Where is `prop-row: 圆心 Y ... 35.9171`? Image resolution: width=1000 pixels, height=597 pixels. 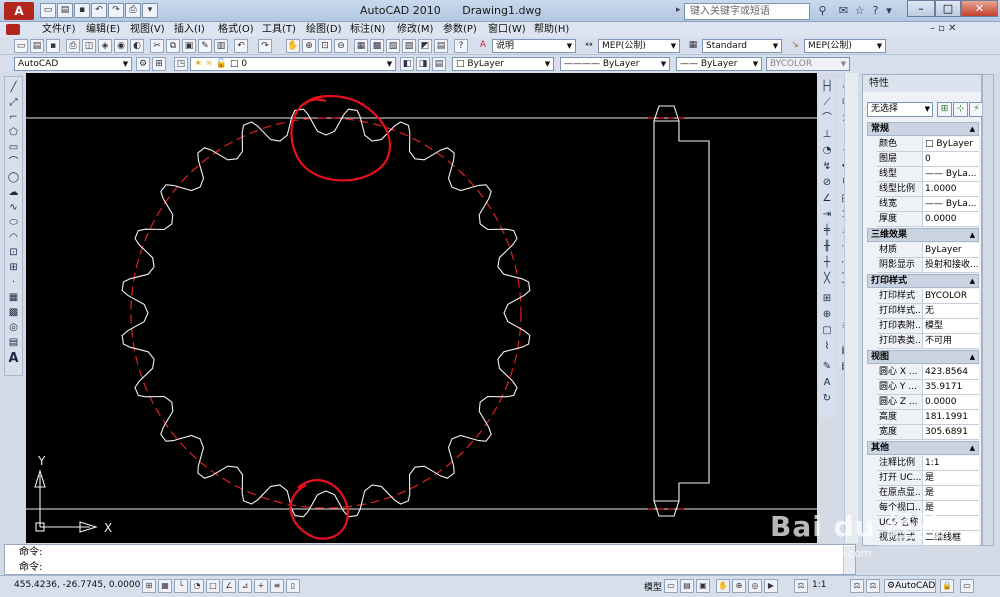 prop-row: 圆心 Y ... 35.9171 is located at coordinates (928, 387).